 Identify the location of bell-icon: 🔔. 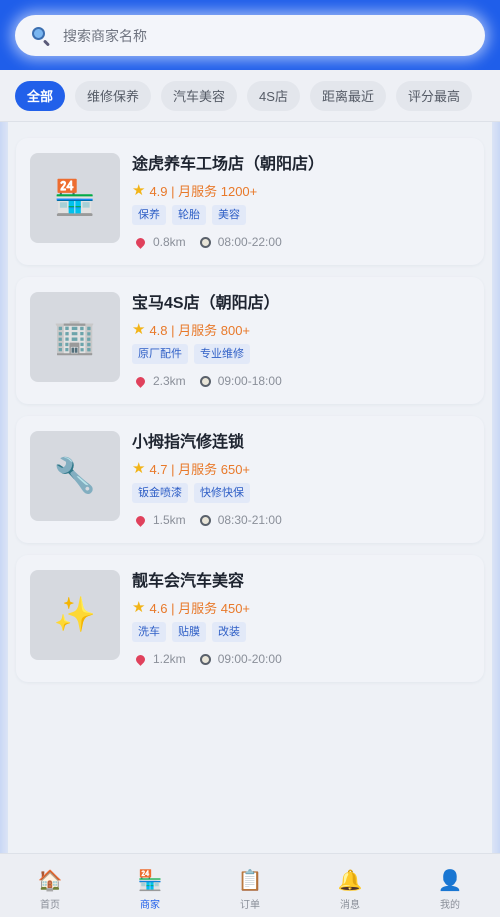
(350, 881).